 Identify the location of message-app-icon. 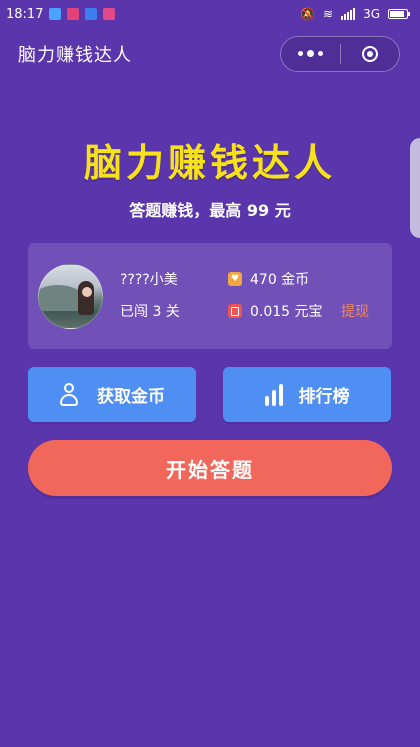
(91, 14).